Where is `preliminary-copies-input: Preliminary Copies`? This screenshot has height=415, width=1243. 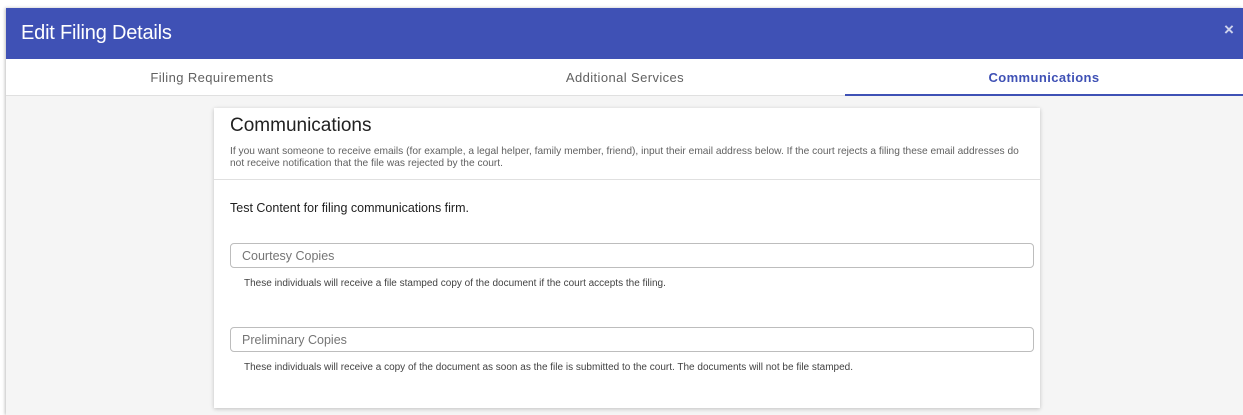 preliminary-copies-input: Preliminary Copies is located at coordinates (632, 339).